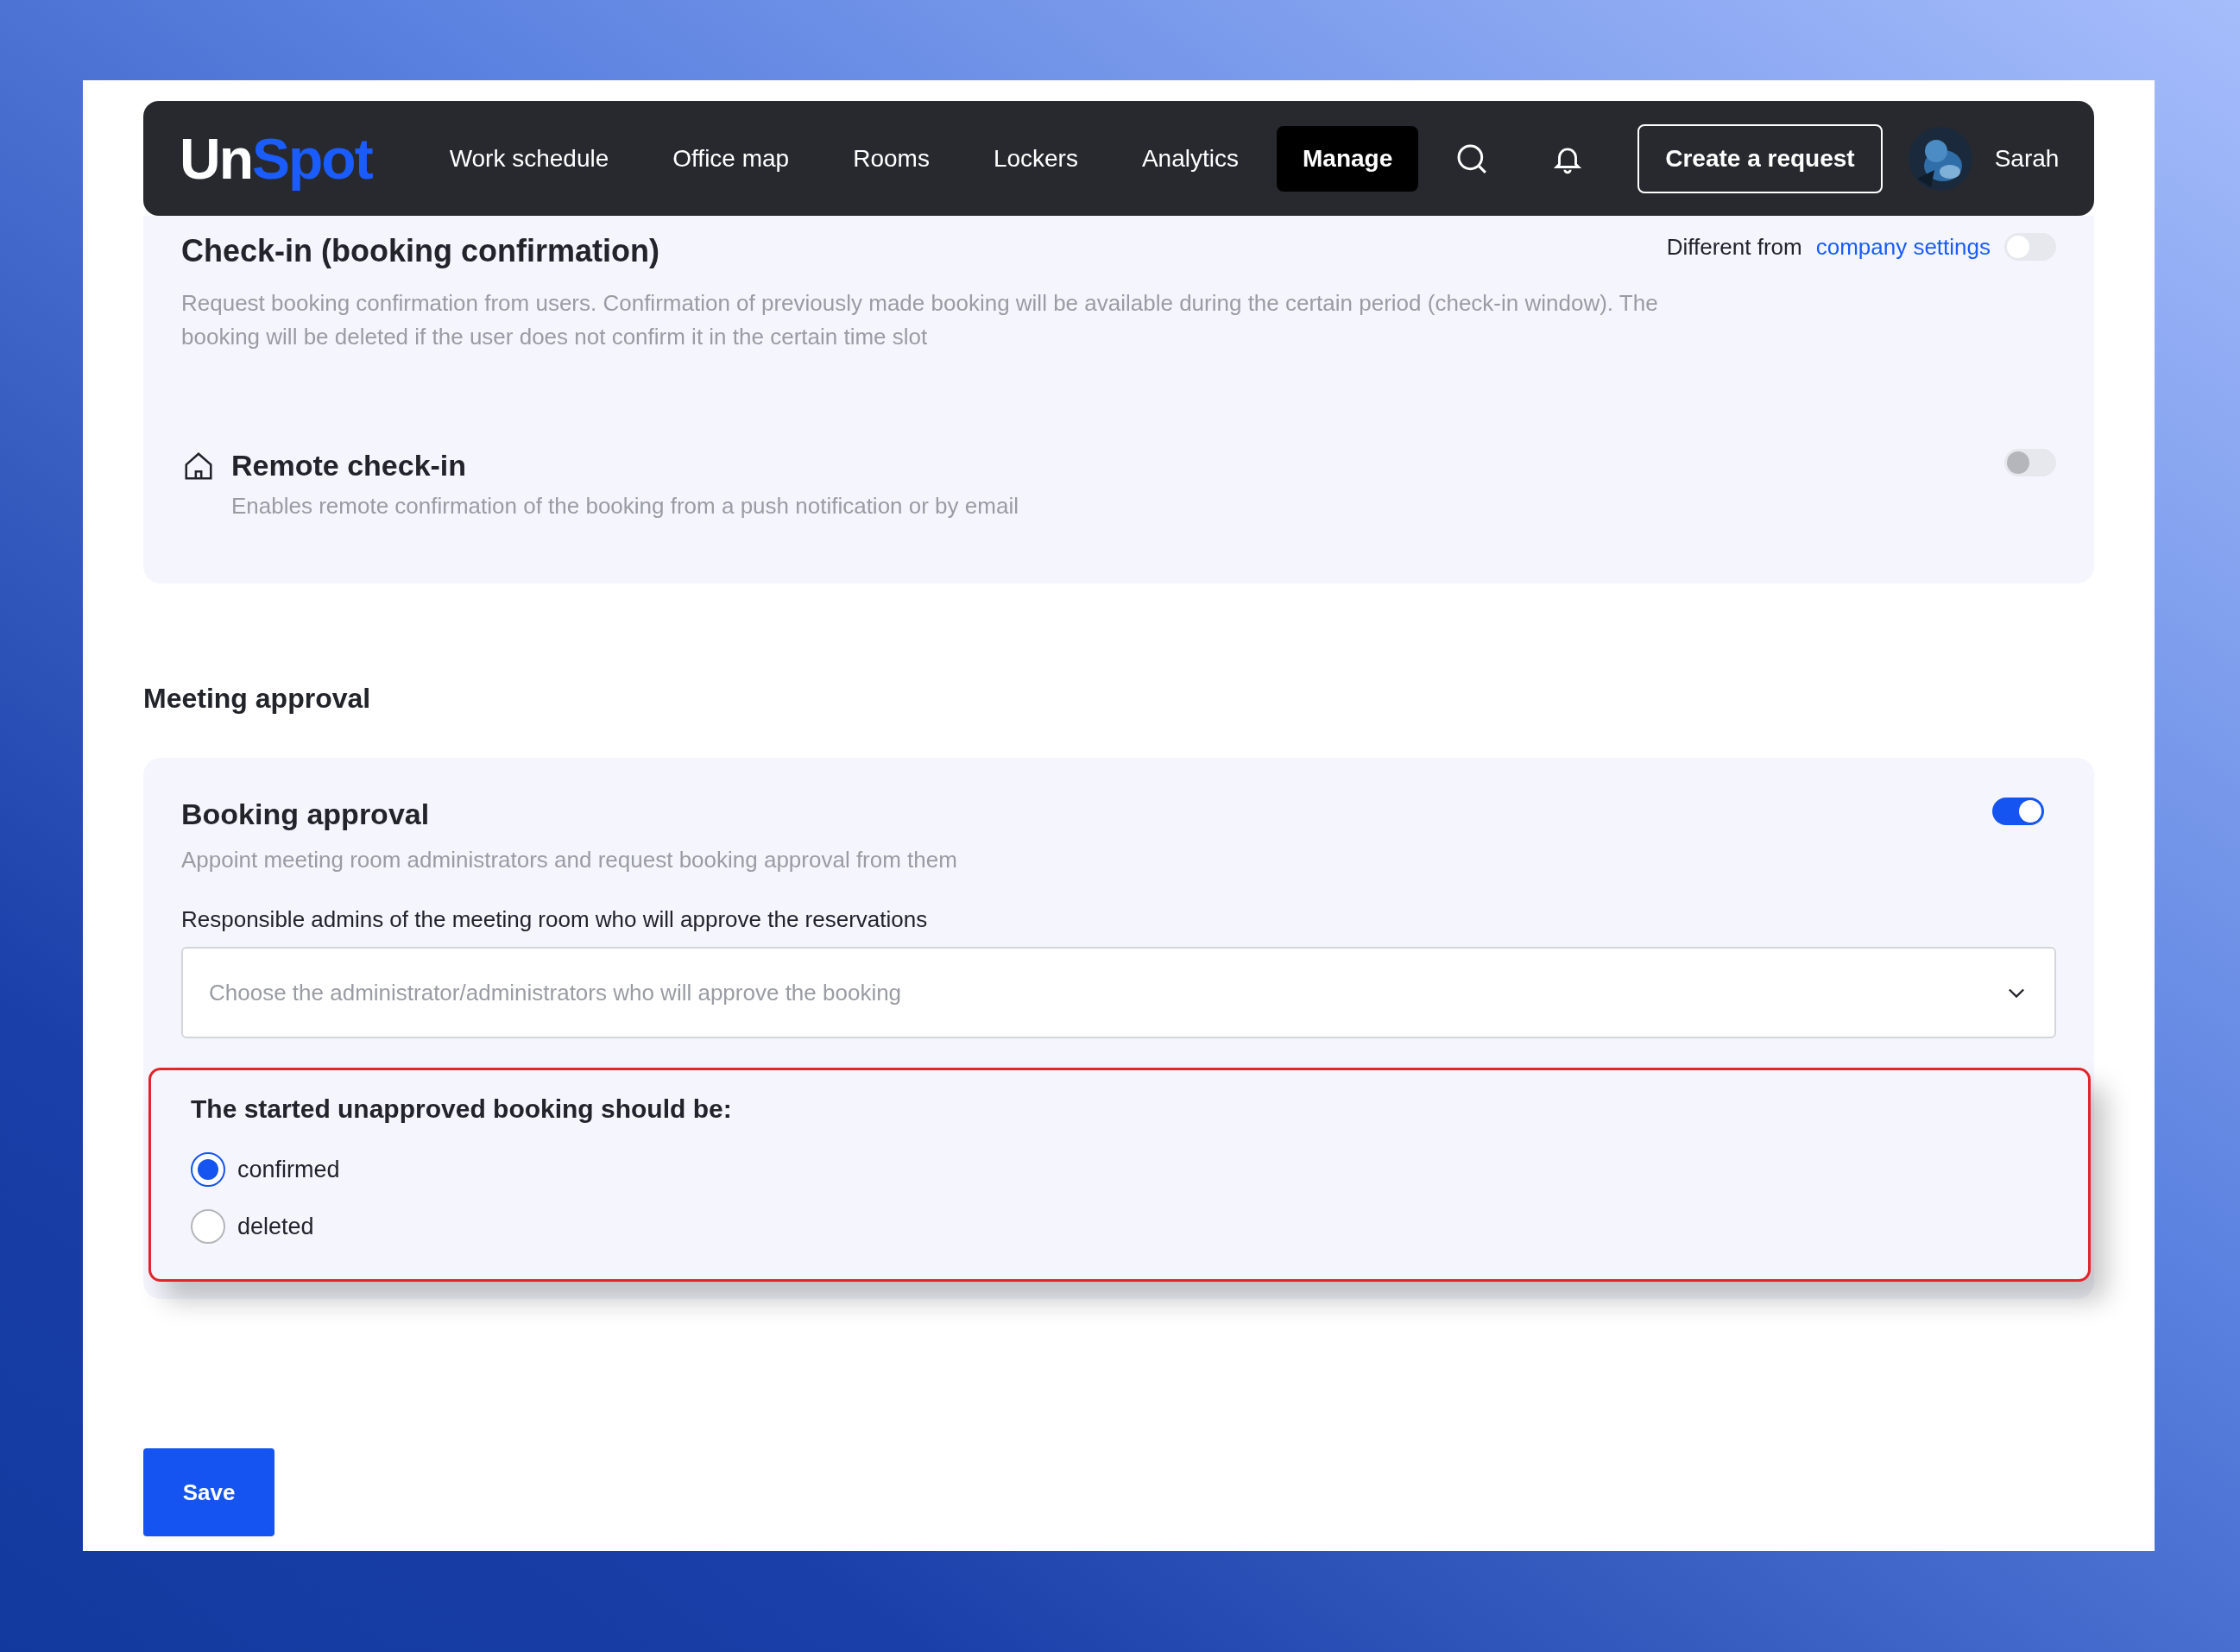 This screenshot has width=2240, height=1652. I want to click on radio-option: deleted, so click(1119, 1226).